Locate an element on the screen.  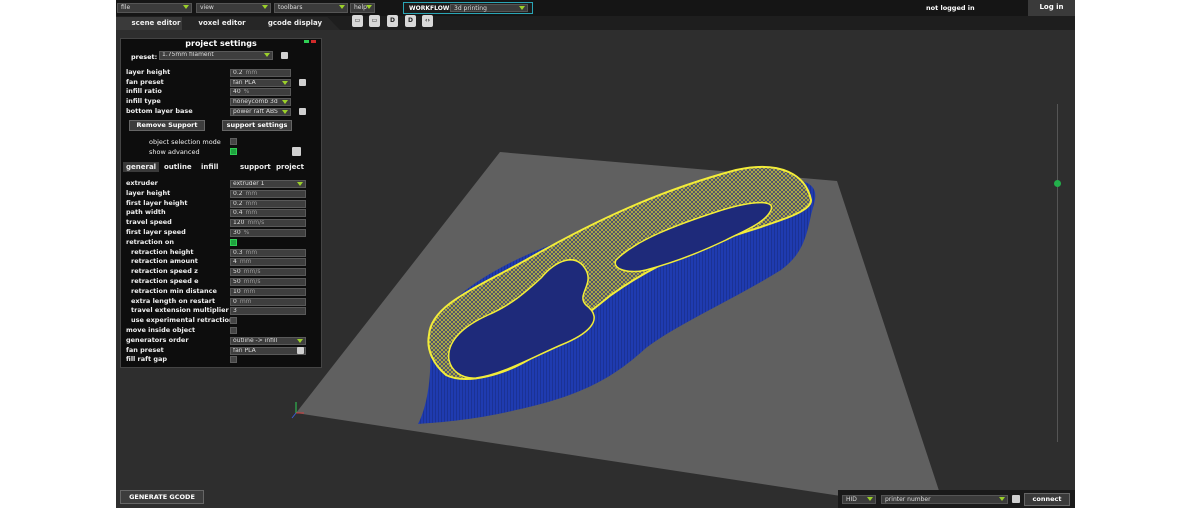
connection-bar: HID printer number connect is located at coordinates (956, 499).